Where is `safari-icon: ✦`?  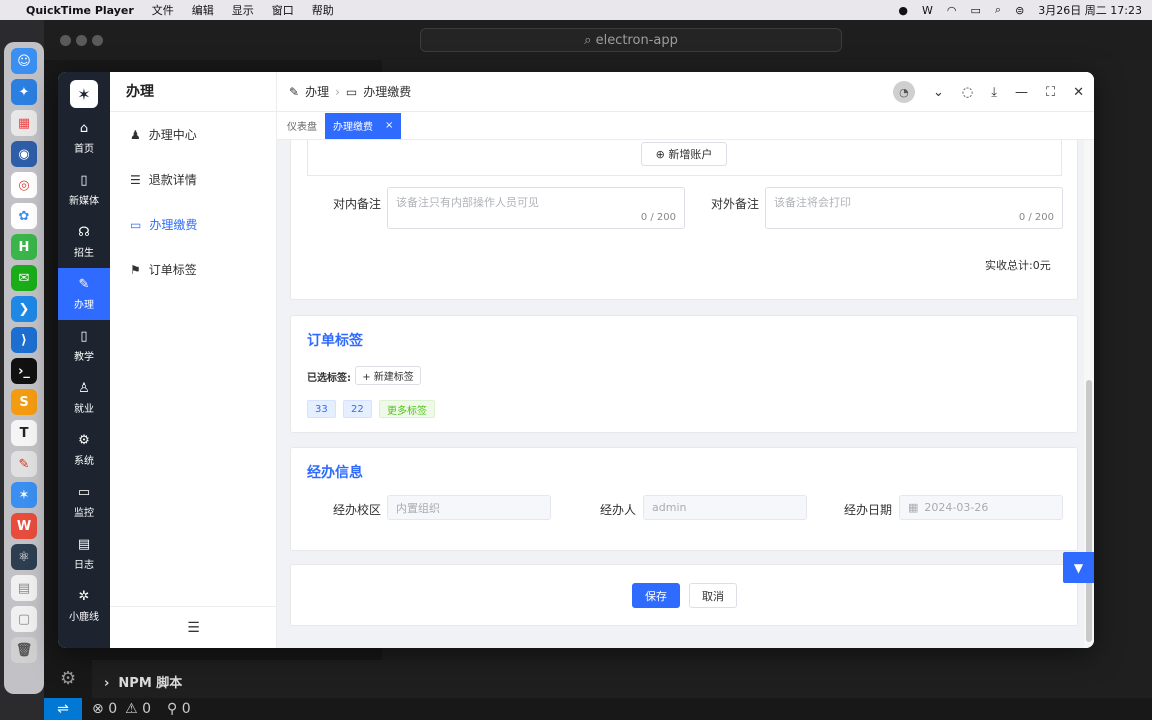 safari-icon: ✦ is located at coordinates (24, 92).